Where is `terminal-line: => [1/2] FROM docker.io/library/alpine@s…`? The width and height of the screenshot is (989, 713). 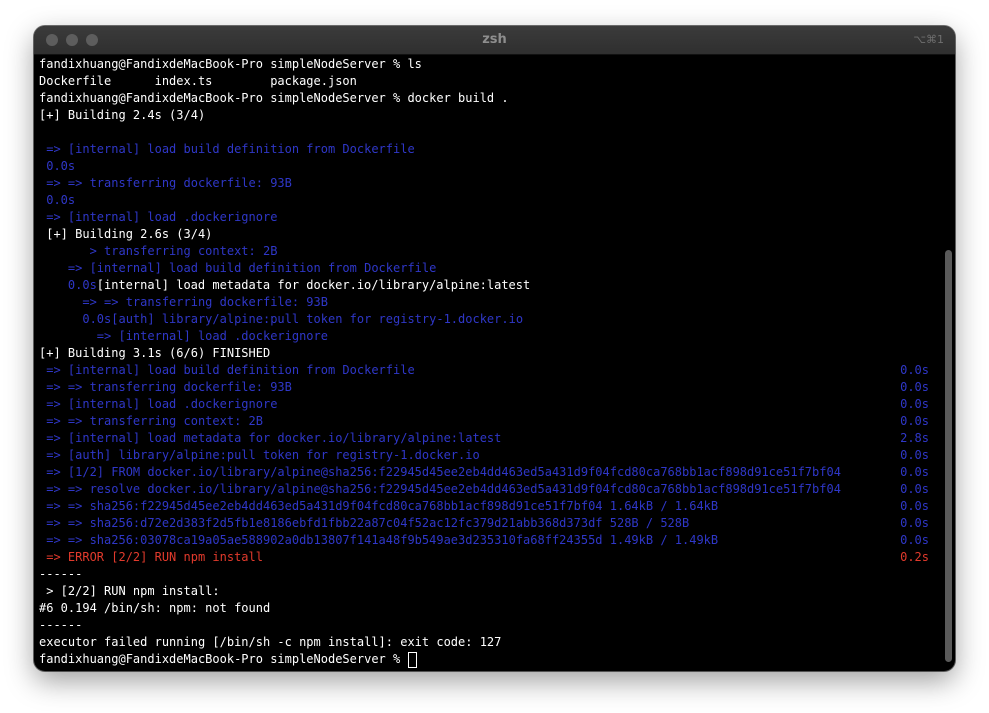 terminal-line: => [1/2] FROM docker.io/library/alpine@s… is located at coordinates (484, 472).